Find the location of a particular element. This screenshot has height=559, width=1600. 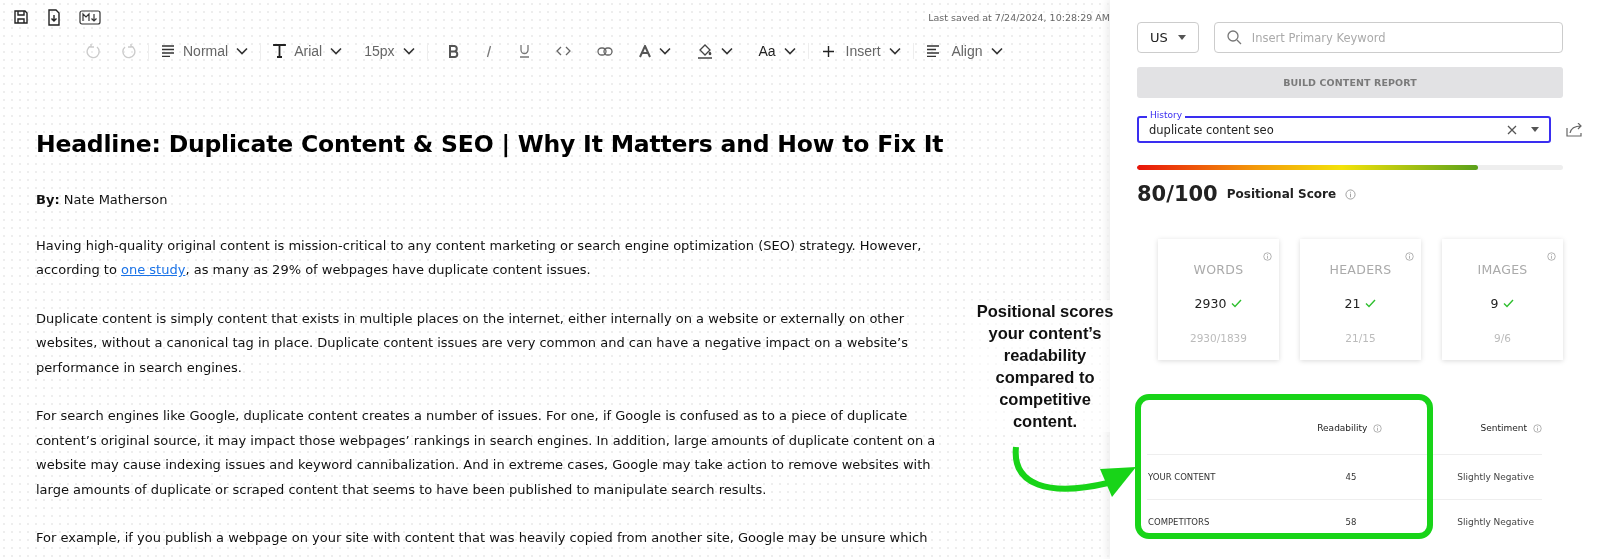

text-icon is located at coordinates (280, 51).